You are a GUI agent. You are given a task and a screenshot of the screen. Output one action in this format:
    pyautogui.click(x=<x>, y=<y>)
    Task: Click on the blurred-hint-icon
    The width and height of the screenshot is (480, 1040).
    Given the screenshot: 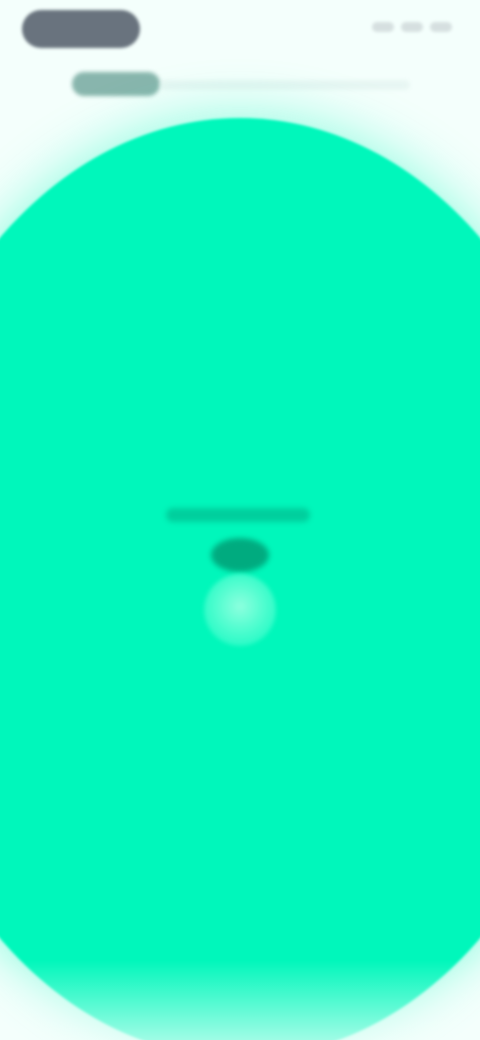 What is the action you would take?
    pyautogui.click(x=238, y=515)
    